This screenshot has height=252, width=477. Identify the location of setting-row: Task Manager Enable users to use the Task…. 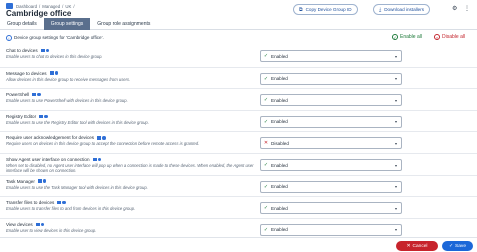
(238, 185).